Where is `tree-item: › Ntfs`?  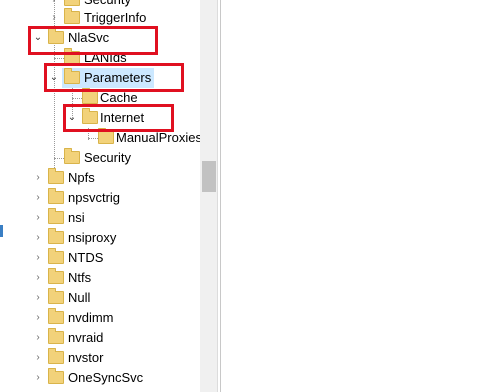
tree-item: › Ntfs is located at coordinates (100, 278).